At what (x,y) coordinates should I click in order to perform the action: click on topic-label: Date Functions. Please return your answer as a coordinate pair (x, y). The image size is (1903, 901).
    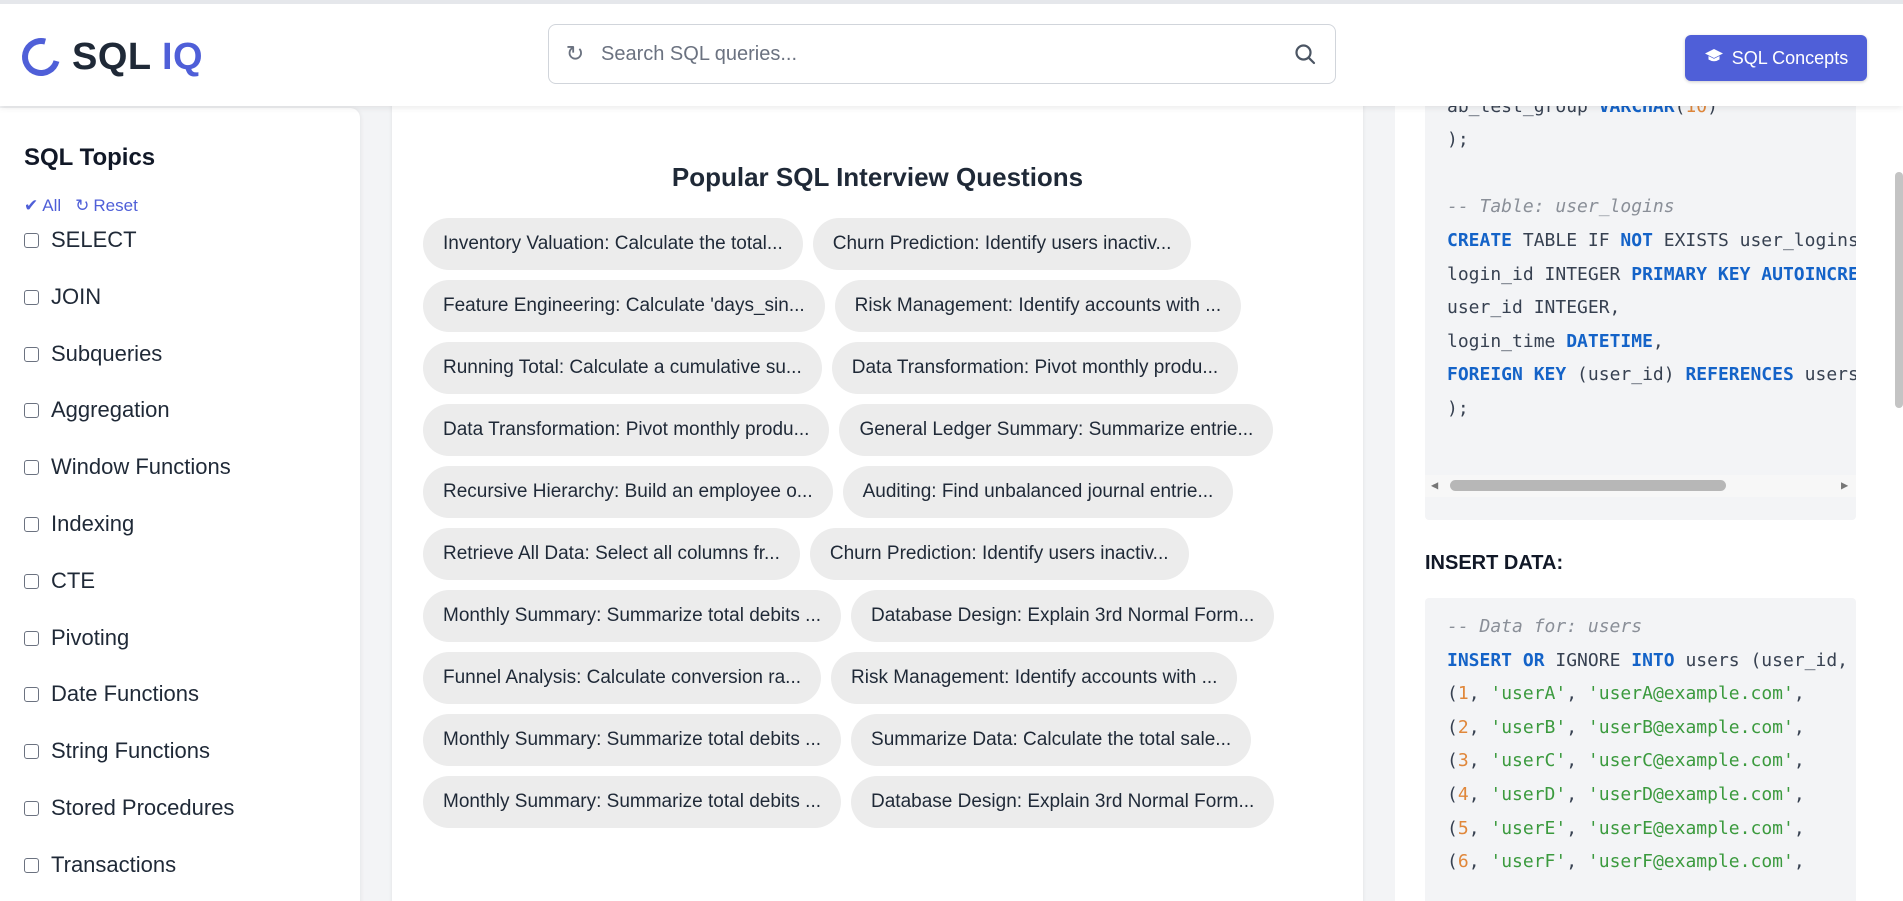
    Looking at the image, I should click on (125, 694).